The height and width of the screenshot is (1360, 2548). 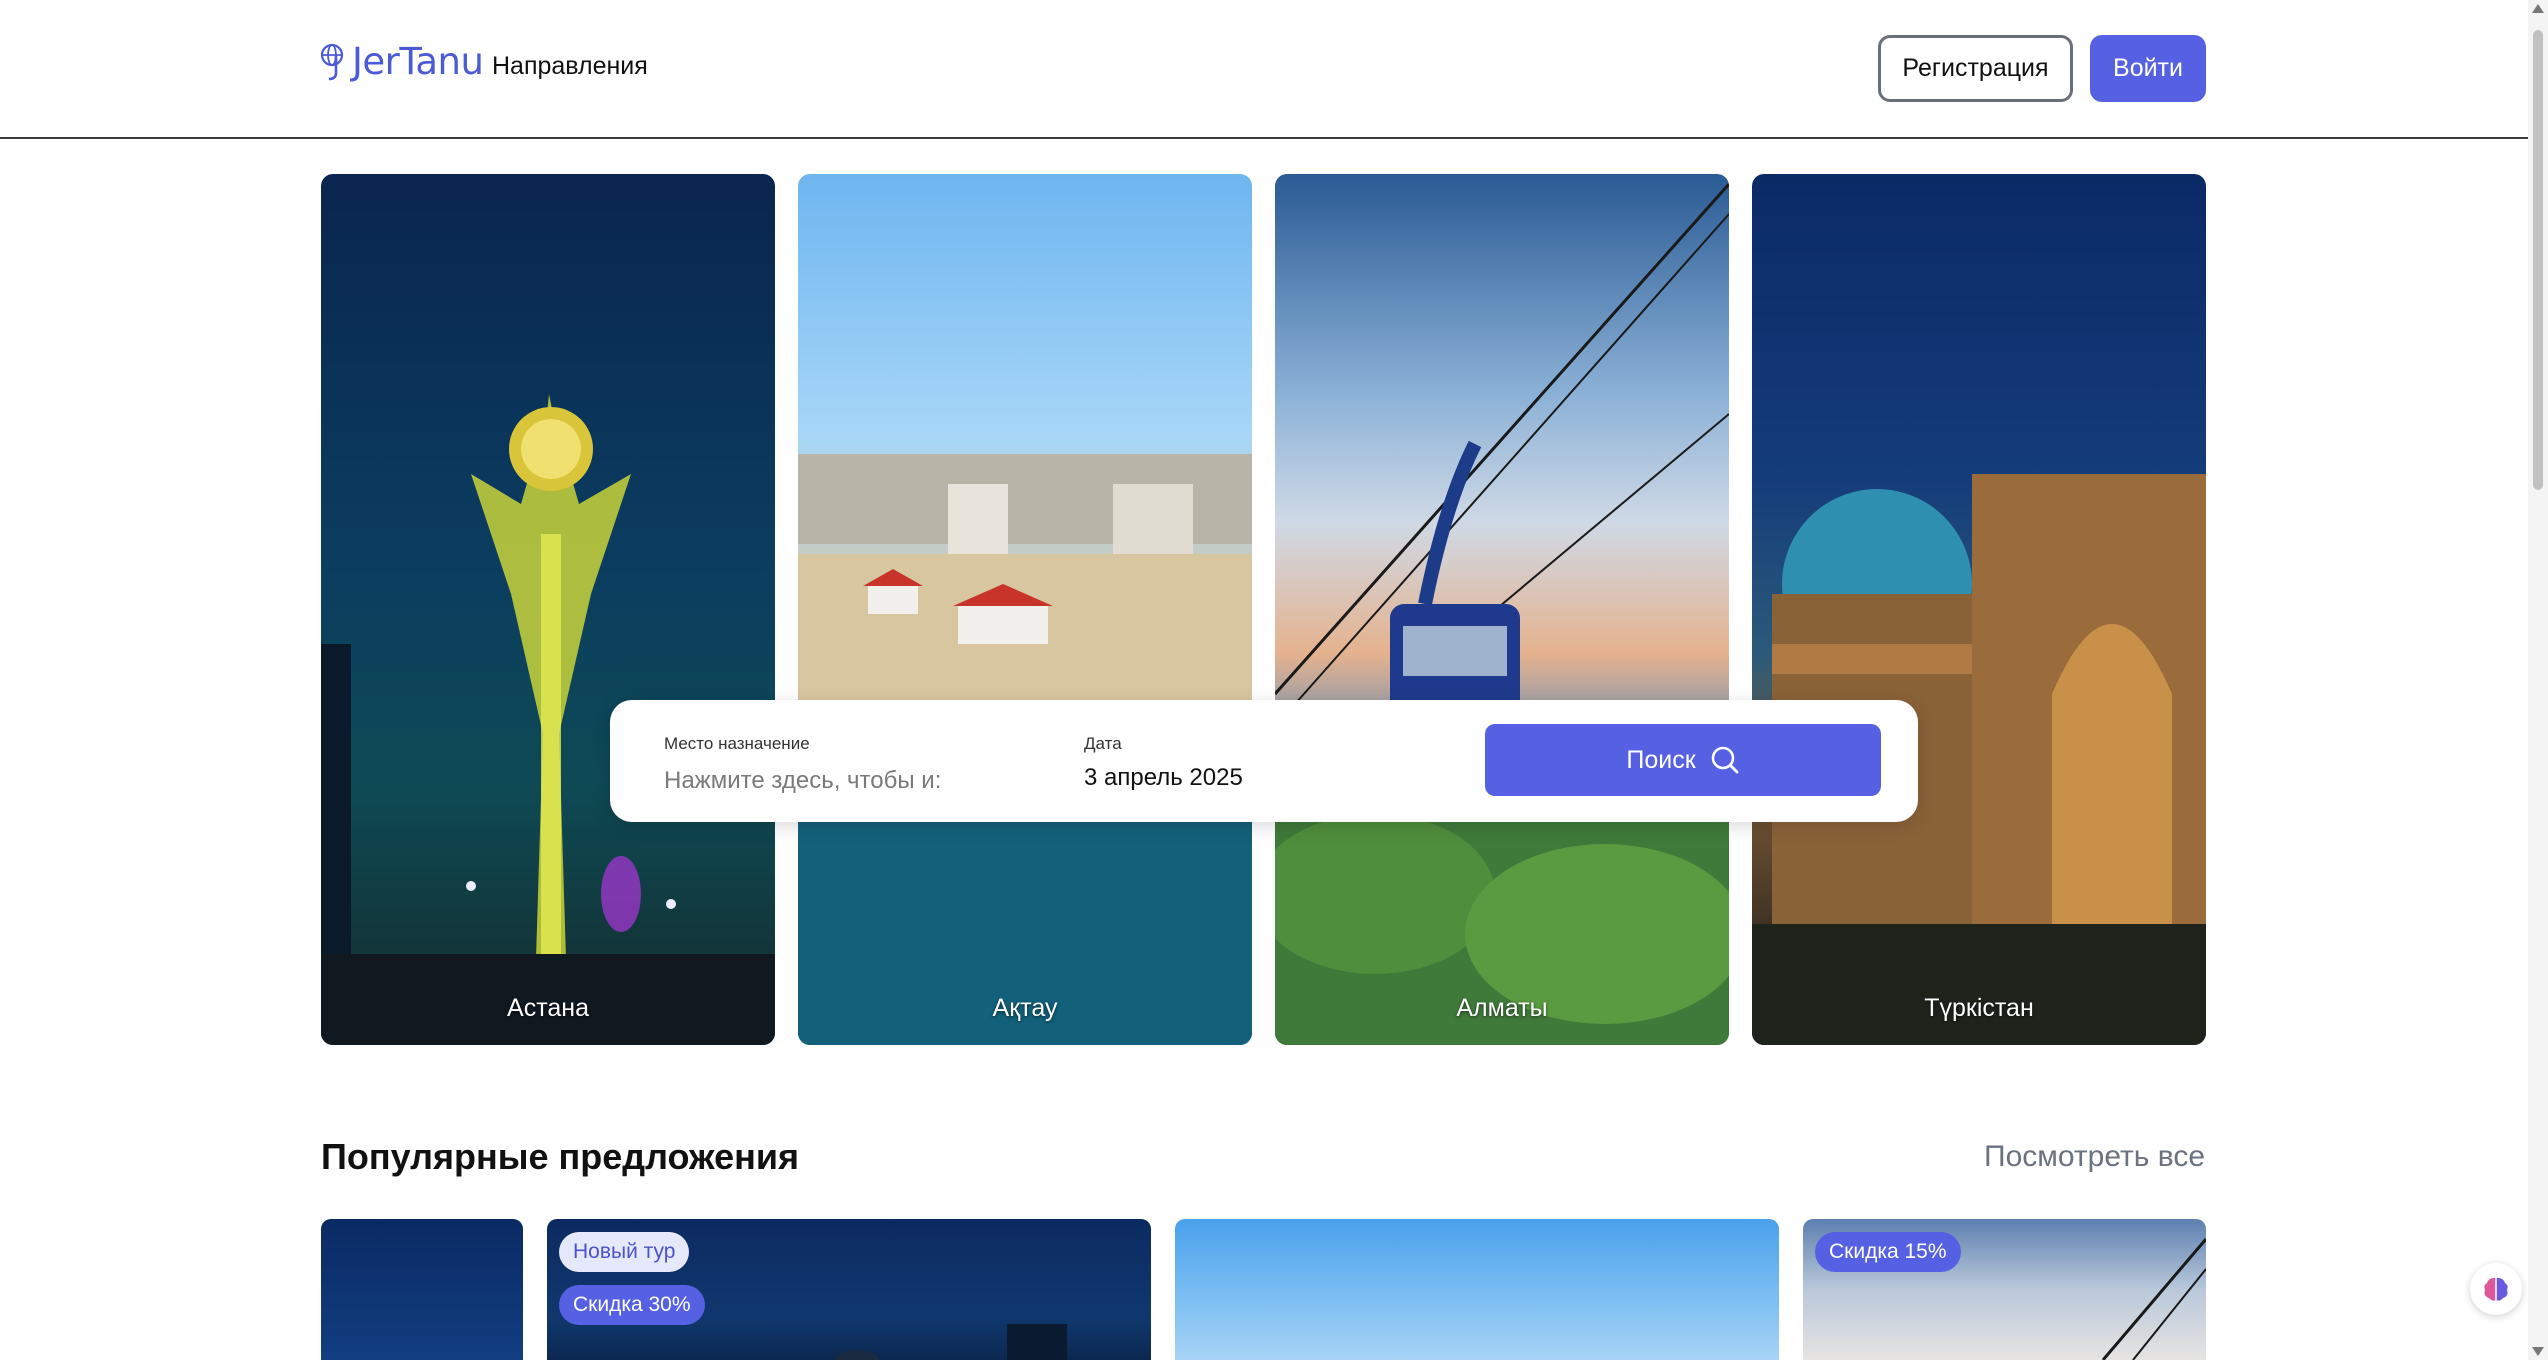 What do you see at coordinates (334, 61) in the screenshot?
I see `globe-icon` at bounding box center [334, 61].